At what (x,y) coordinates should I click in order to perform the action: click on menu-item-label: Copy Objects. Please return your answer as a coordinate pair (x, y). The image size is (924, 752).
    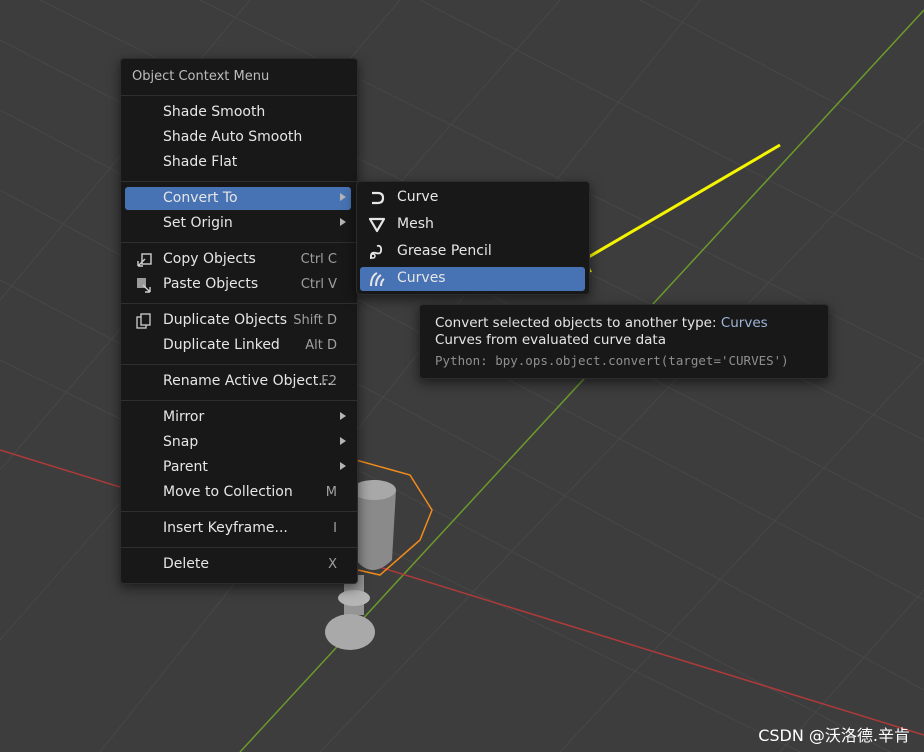
    Looking at the image, I should click on (209, 259).